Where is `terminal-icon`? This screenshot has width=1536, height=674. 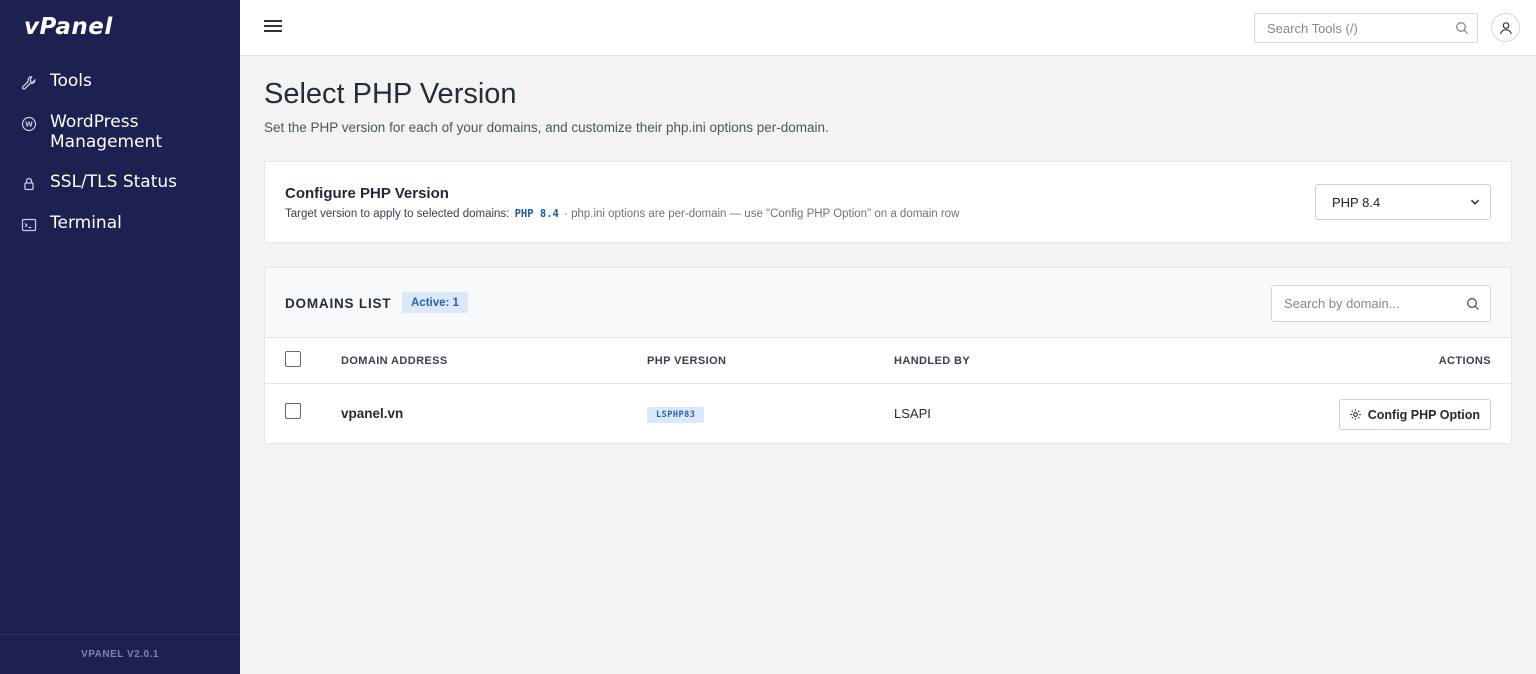
terminal-icon is located at coordinates (29, 225).